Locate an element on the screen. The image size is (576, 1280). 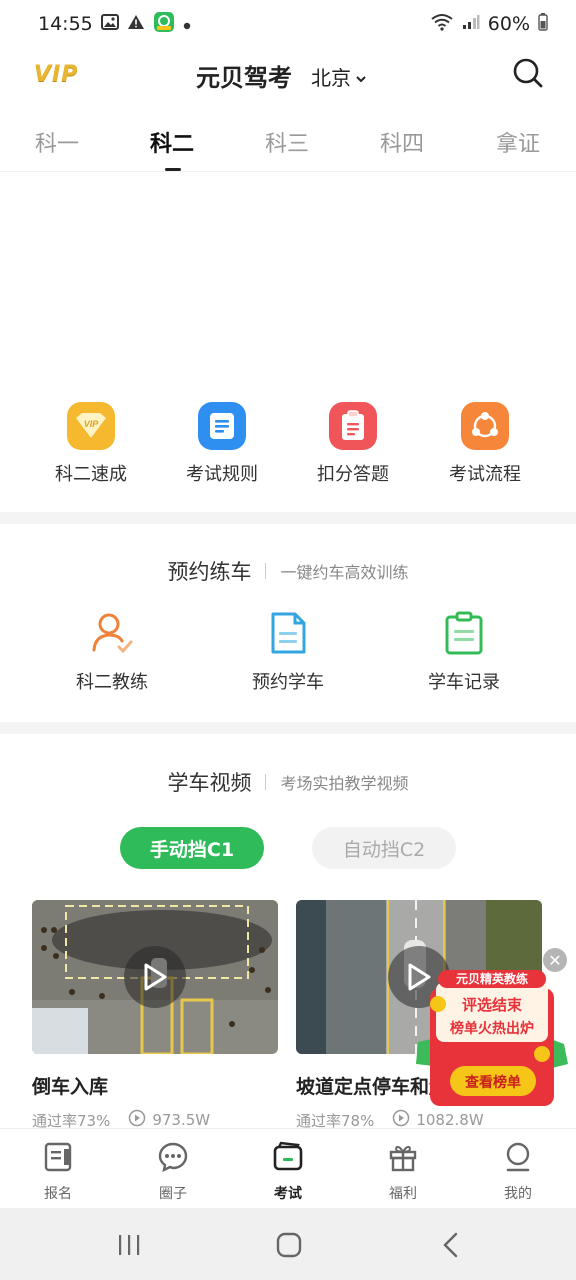
signup-icon is located at coordinates (58, 1157).